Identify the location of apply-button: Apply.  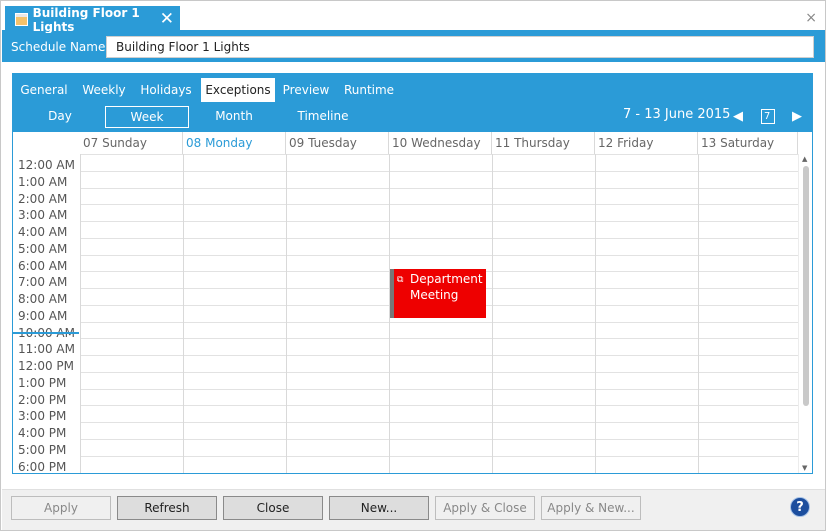
(61, 508).